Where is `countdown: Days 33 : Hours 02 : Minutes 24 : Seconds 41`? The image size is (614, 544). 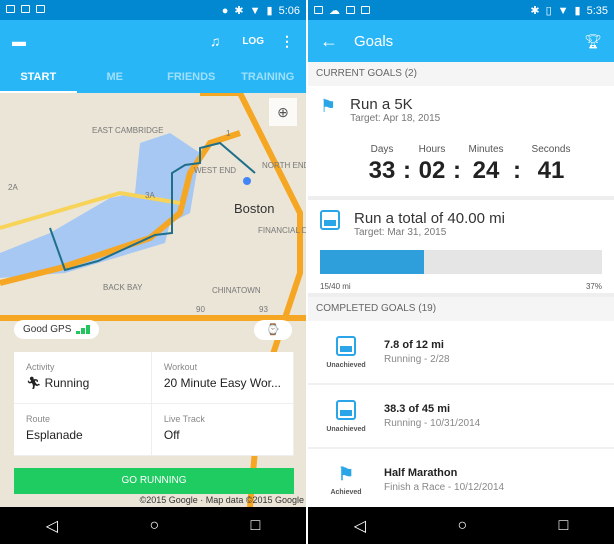 countdown: Days 33 : Hours 02 : Minutes 24 : Seconds 41 is located at coordinates (483, 164).